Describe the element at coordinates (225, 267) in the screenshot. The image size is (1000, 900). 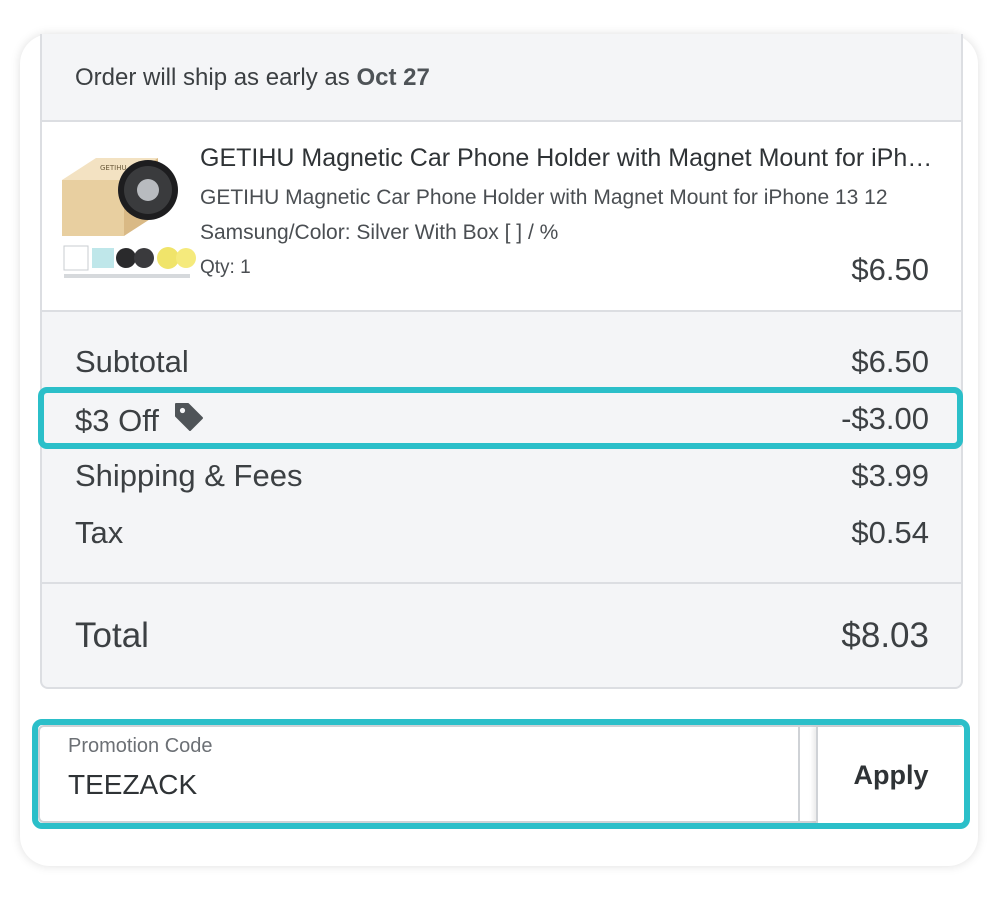
I see `item-quantity: Qty: 1` at that location.